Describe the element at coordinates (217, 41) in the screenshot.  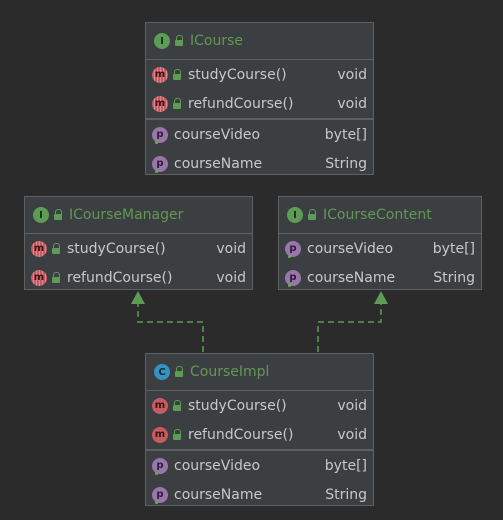
I see `icourse-title: ICourse` at that location.